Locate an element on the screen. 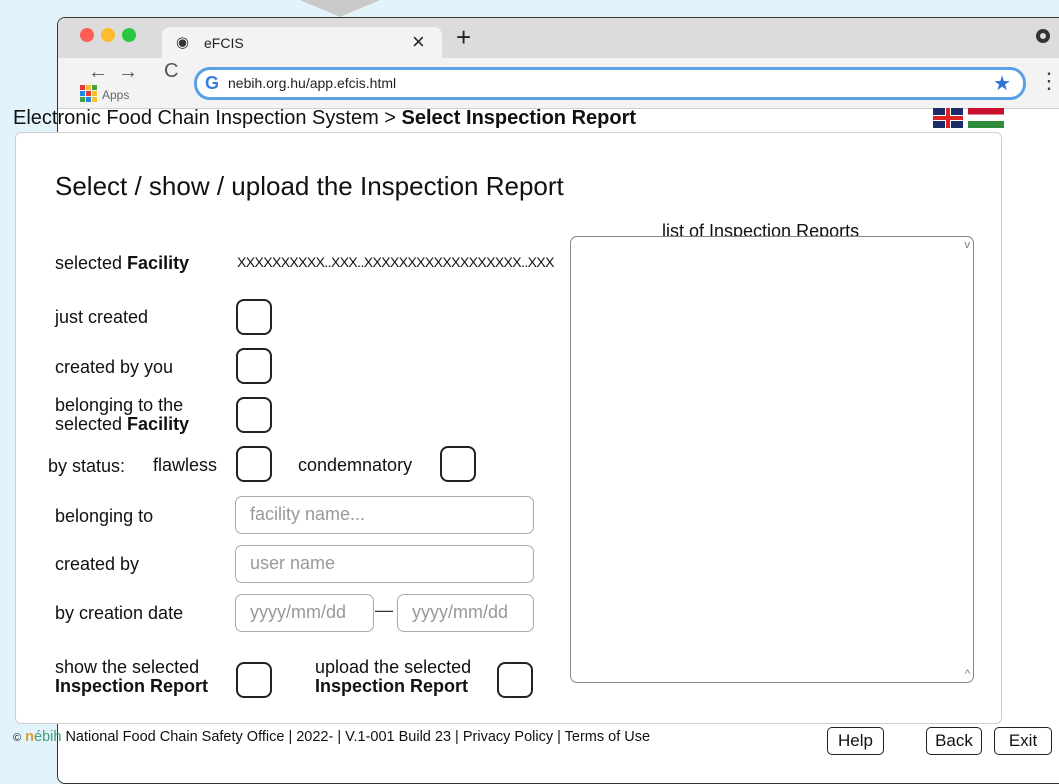 The image size is (1059, 784). copyright-icon: © is located at coordinates (17, 738).